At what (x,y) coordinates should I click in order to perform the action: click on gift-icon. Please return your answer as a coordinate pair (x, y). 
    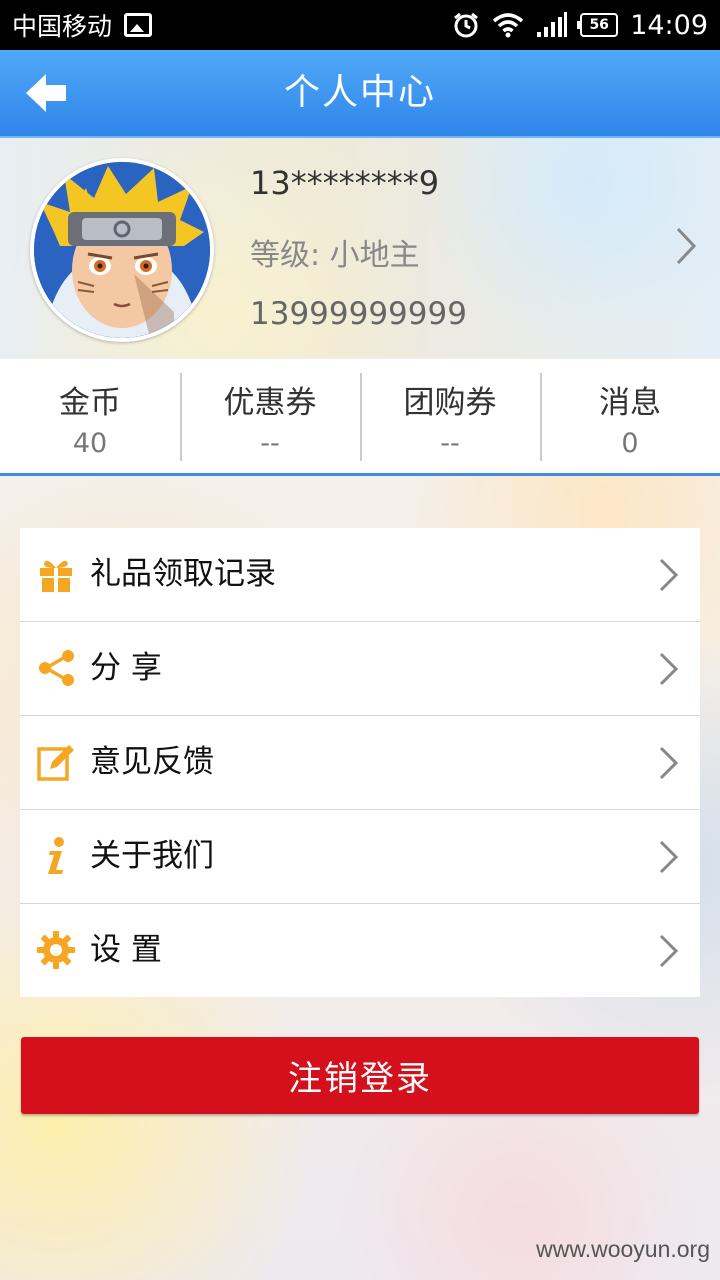
    Looking at the image, I should click on (56, 576).